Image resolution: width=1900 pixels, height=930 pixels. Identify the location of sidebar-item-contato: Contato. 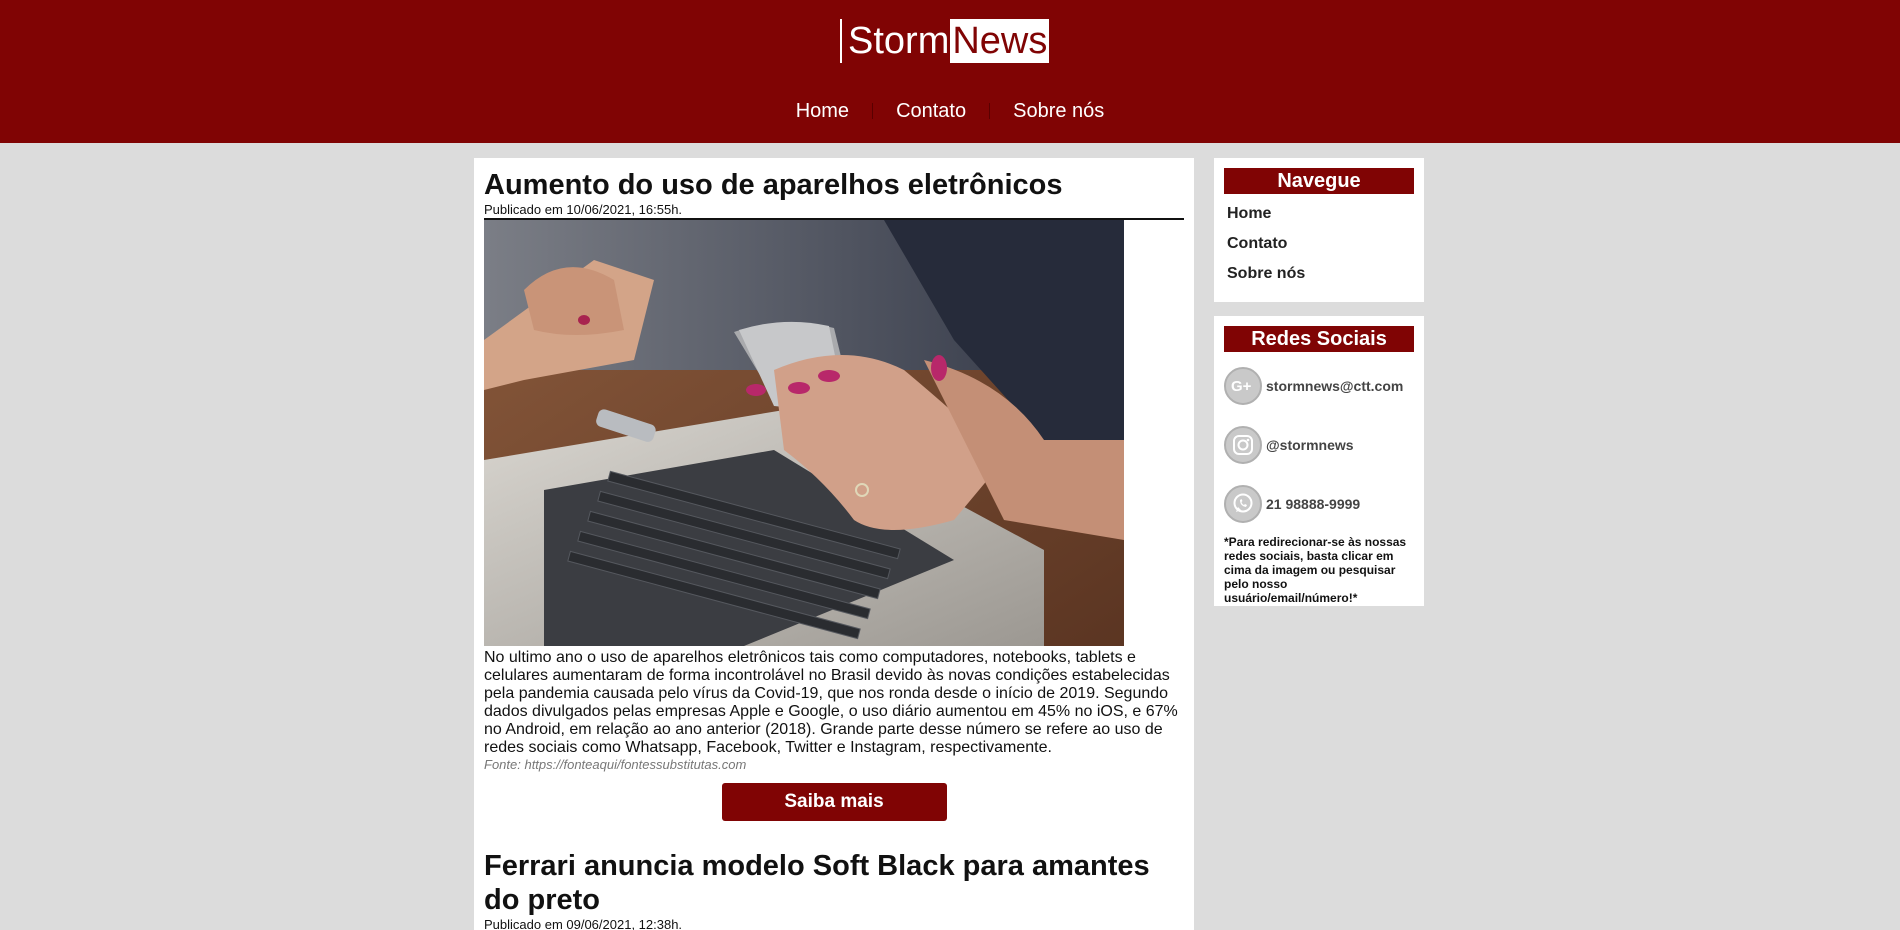
(1319, 244).